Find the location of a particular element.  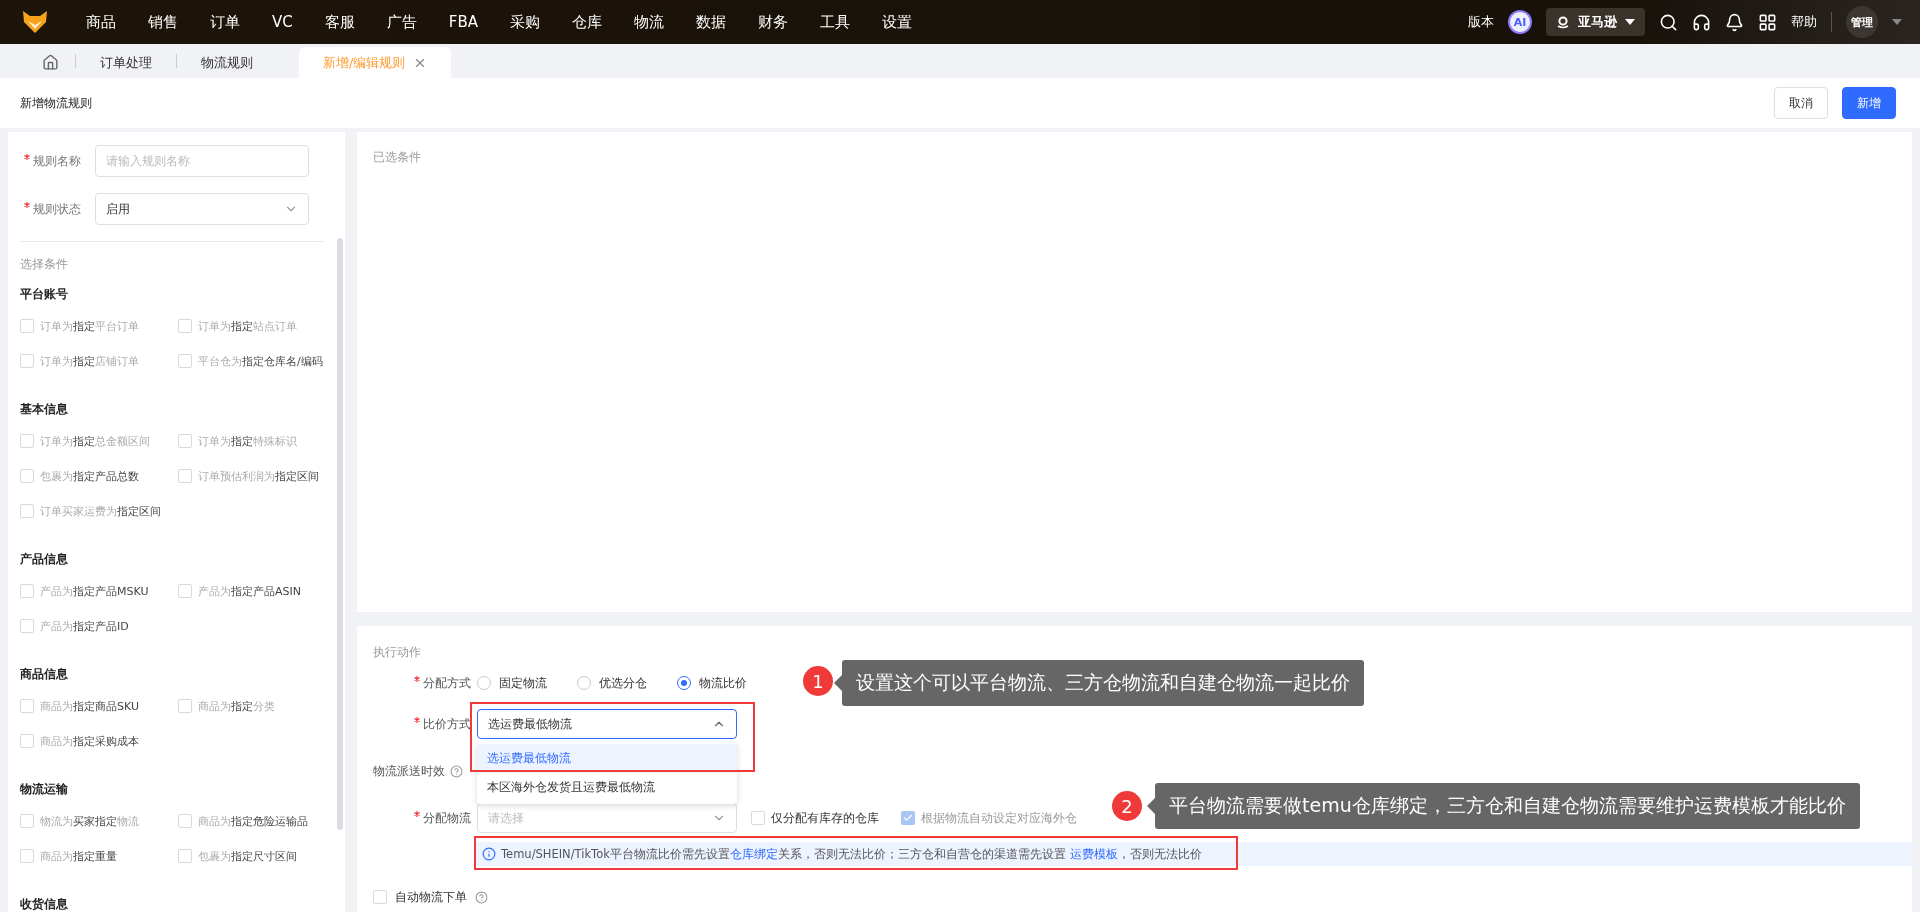

status-select: 启用 is located at coordinates (202, 209).